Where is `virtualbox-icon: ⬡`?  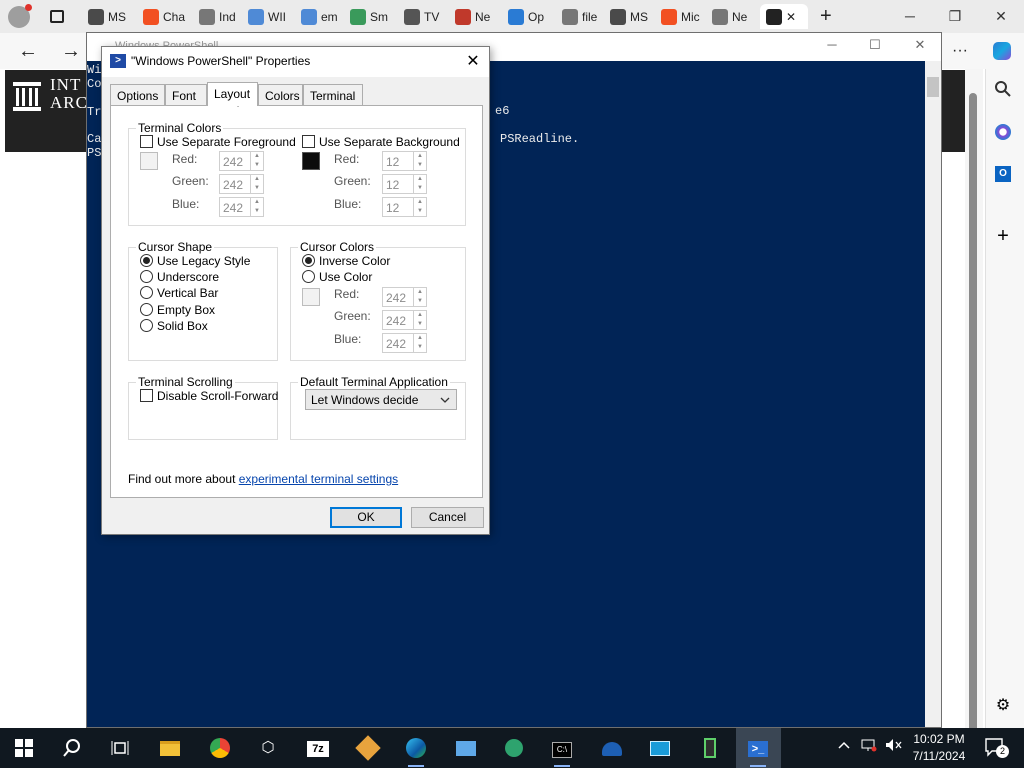 virtualbox-icon: ⬡ is located at coordinates (268, 748).